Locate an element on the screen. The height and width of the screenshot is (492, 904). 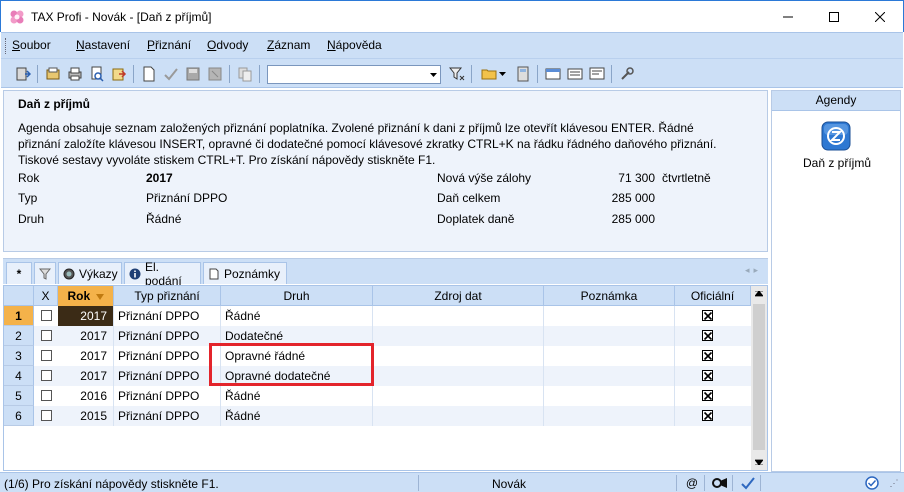
table-row: 6 2015 Přiznání DPPO Řádné is located at coordinates (377, 416).